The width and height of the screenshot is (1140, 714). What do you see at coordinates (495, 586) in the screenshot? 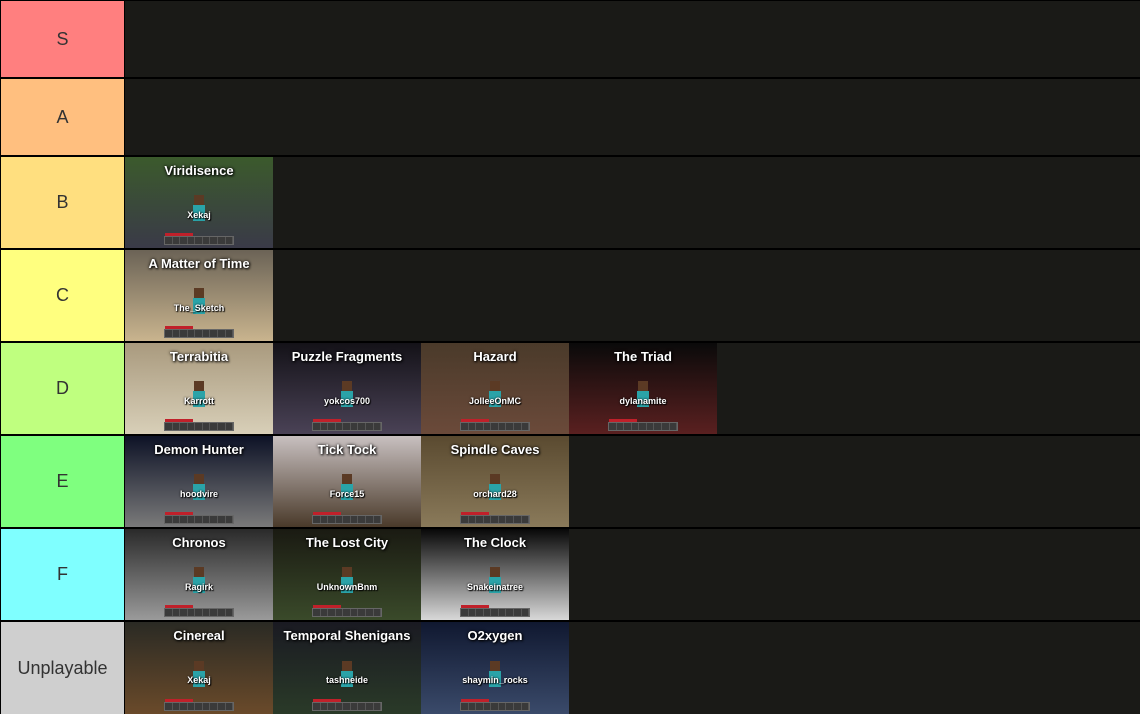
I see `map-author: Snakeinatree` at bounding box center [495, 586].